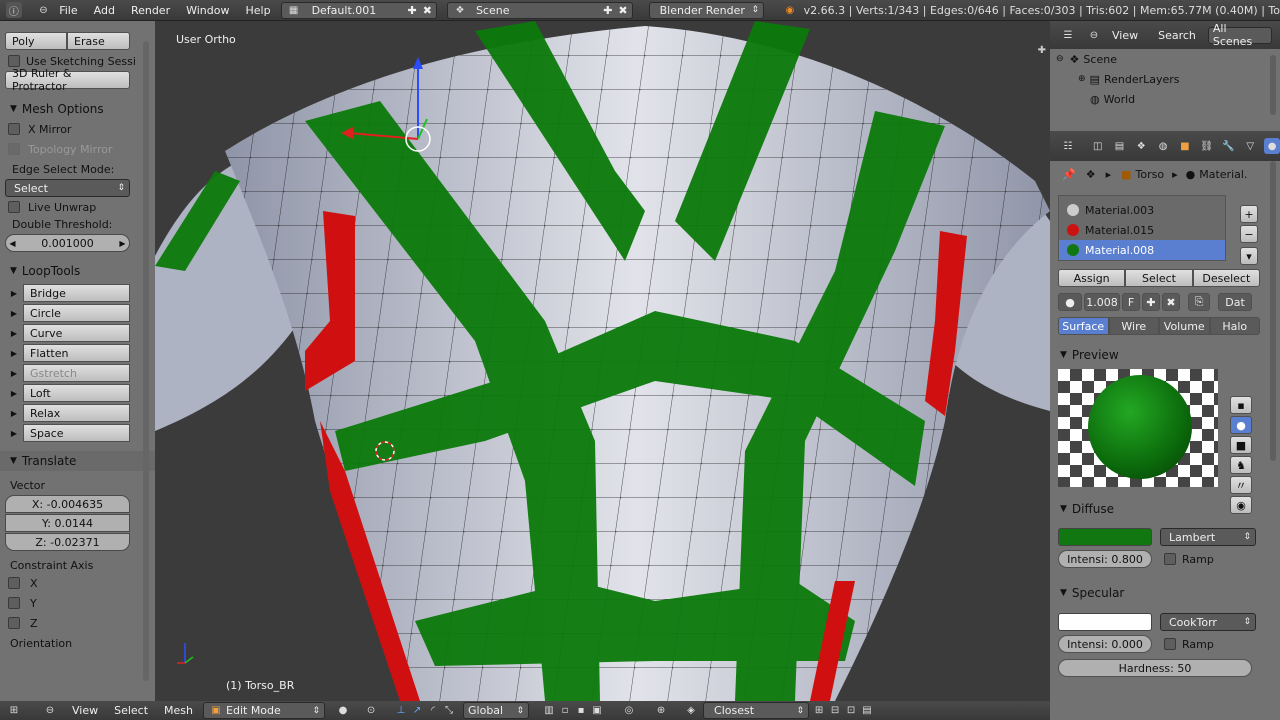 This screenshot has width=1280, height=720. Describe the element at coordinates (1159, 278) in the screenshot. I see `select-button: Select` at that location.